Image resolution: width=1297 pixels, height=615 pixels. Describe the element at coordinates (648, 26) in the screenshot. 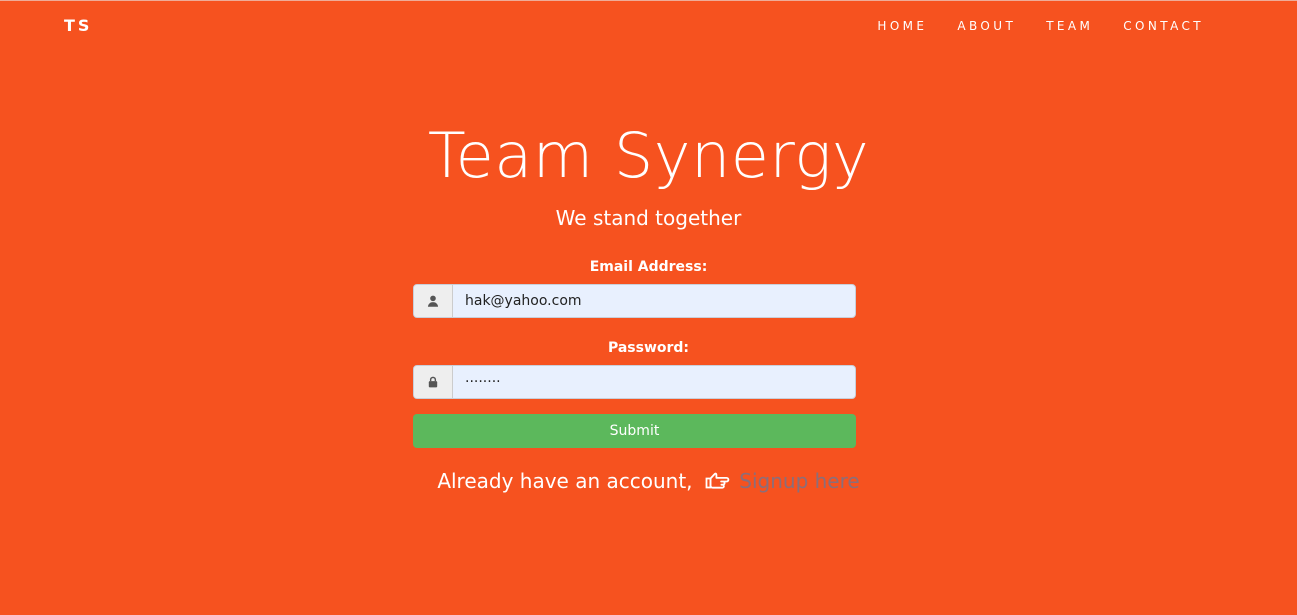

I see `top-navbar: TS HOME ABOUT TEAM CONTACT` at that location.